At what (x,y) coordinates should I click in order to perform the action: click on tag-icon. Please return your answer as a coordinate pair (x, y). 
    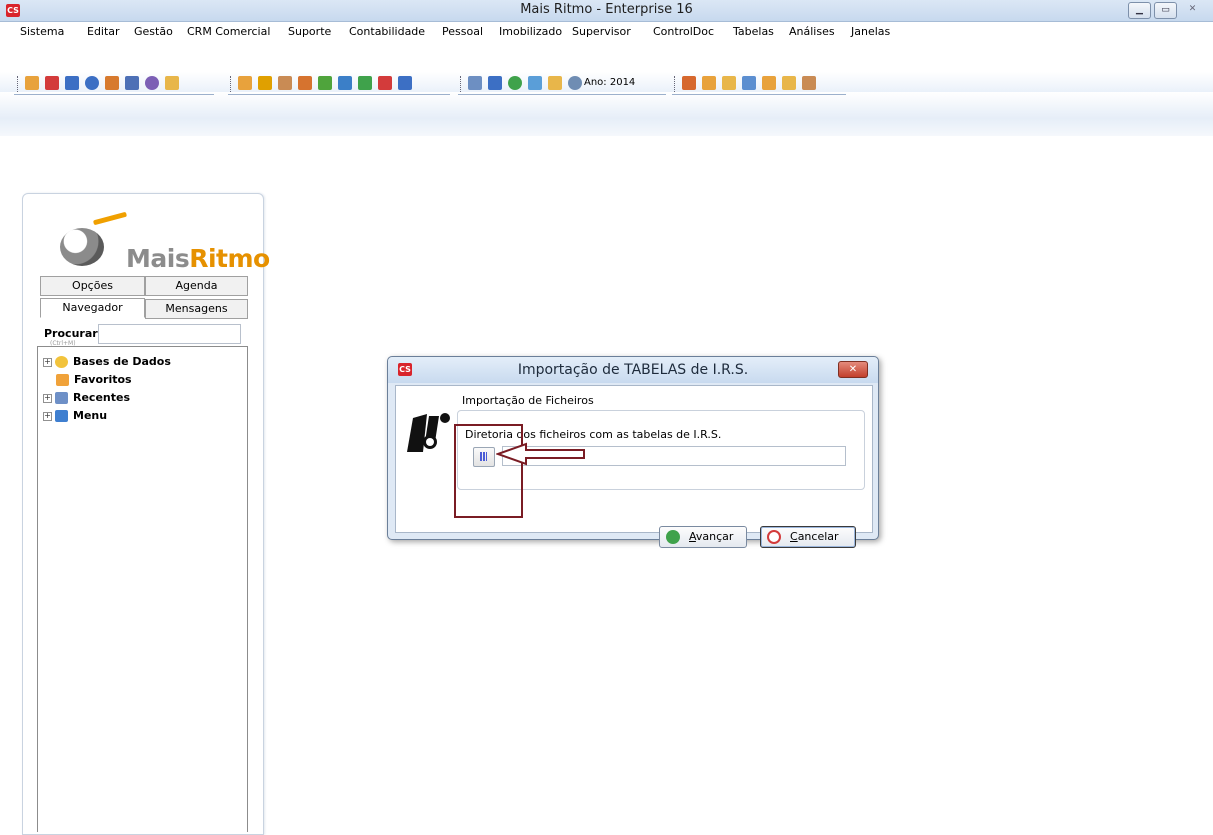
    Looking at the image, I should click on (689, 83).